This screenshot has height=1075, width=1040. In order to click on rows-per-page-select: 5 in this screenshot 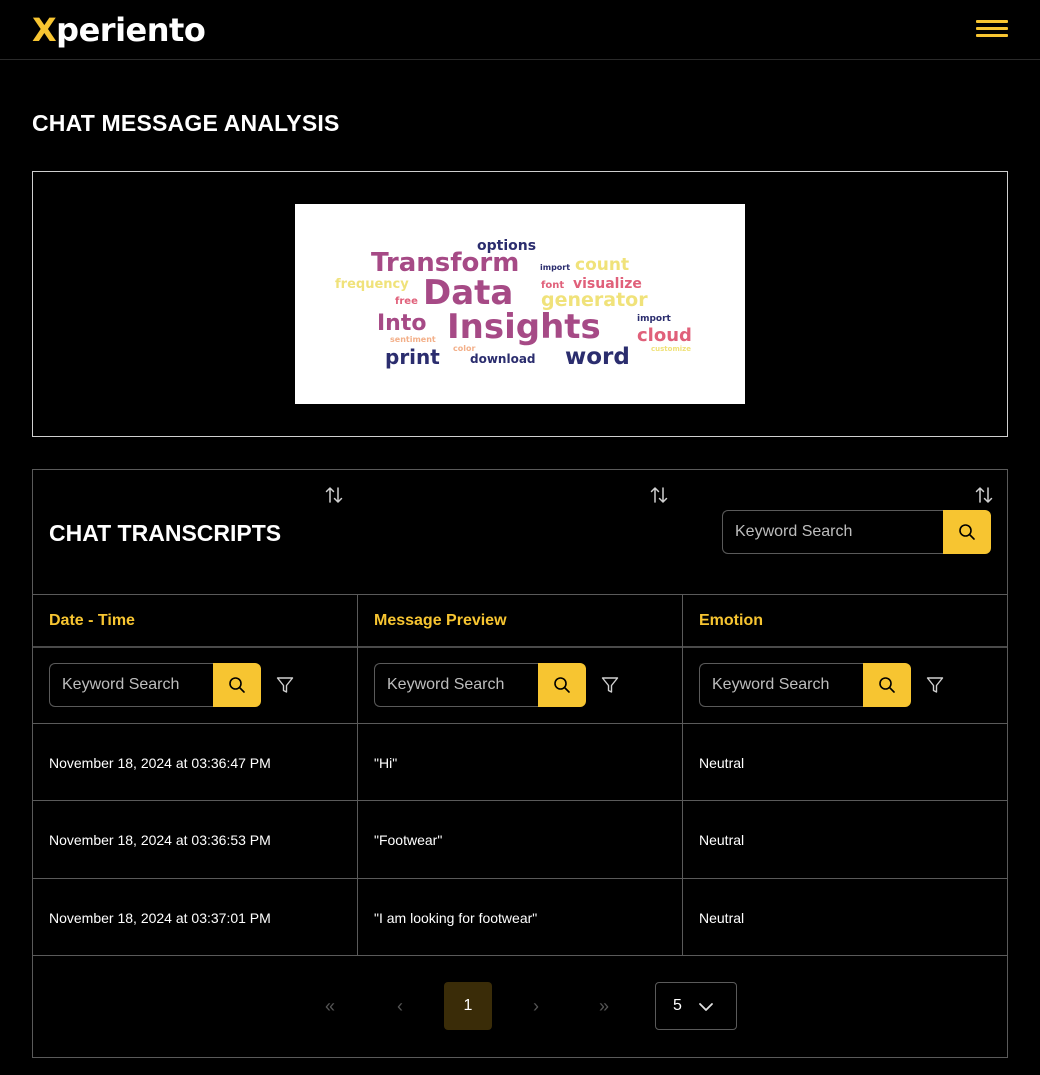, I will do `click(696, 1006)`.